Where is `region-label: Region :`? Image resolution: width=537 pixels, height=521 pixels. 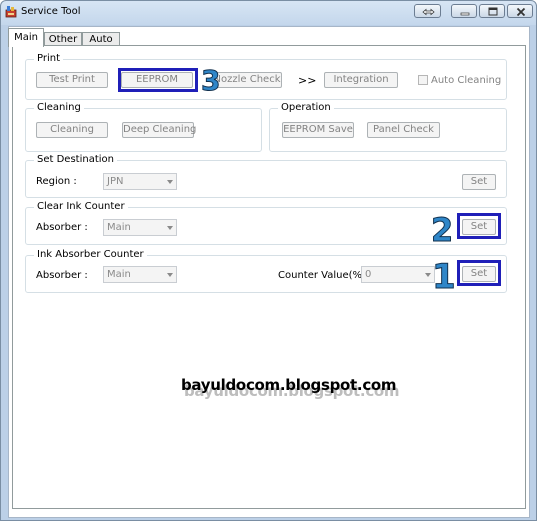
region-label: Region : is located at coordinates (56, 181).